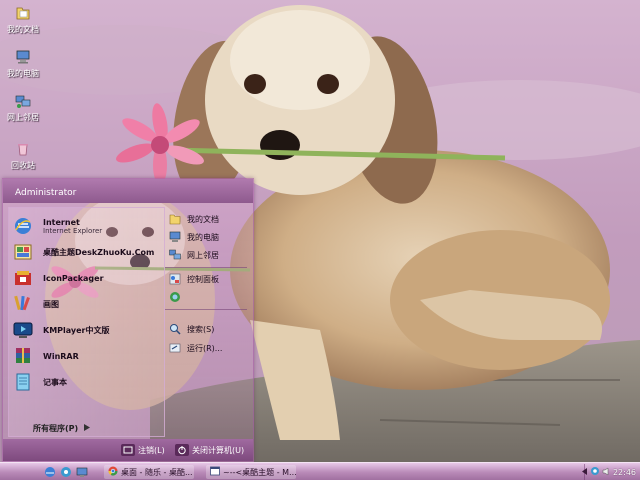 This screenshot has width=640, height=480. I want to click on ie-icon, so click(50, 472).